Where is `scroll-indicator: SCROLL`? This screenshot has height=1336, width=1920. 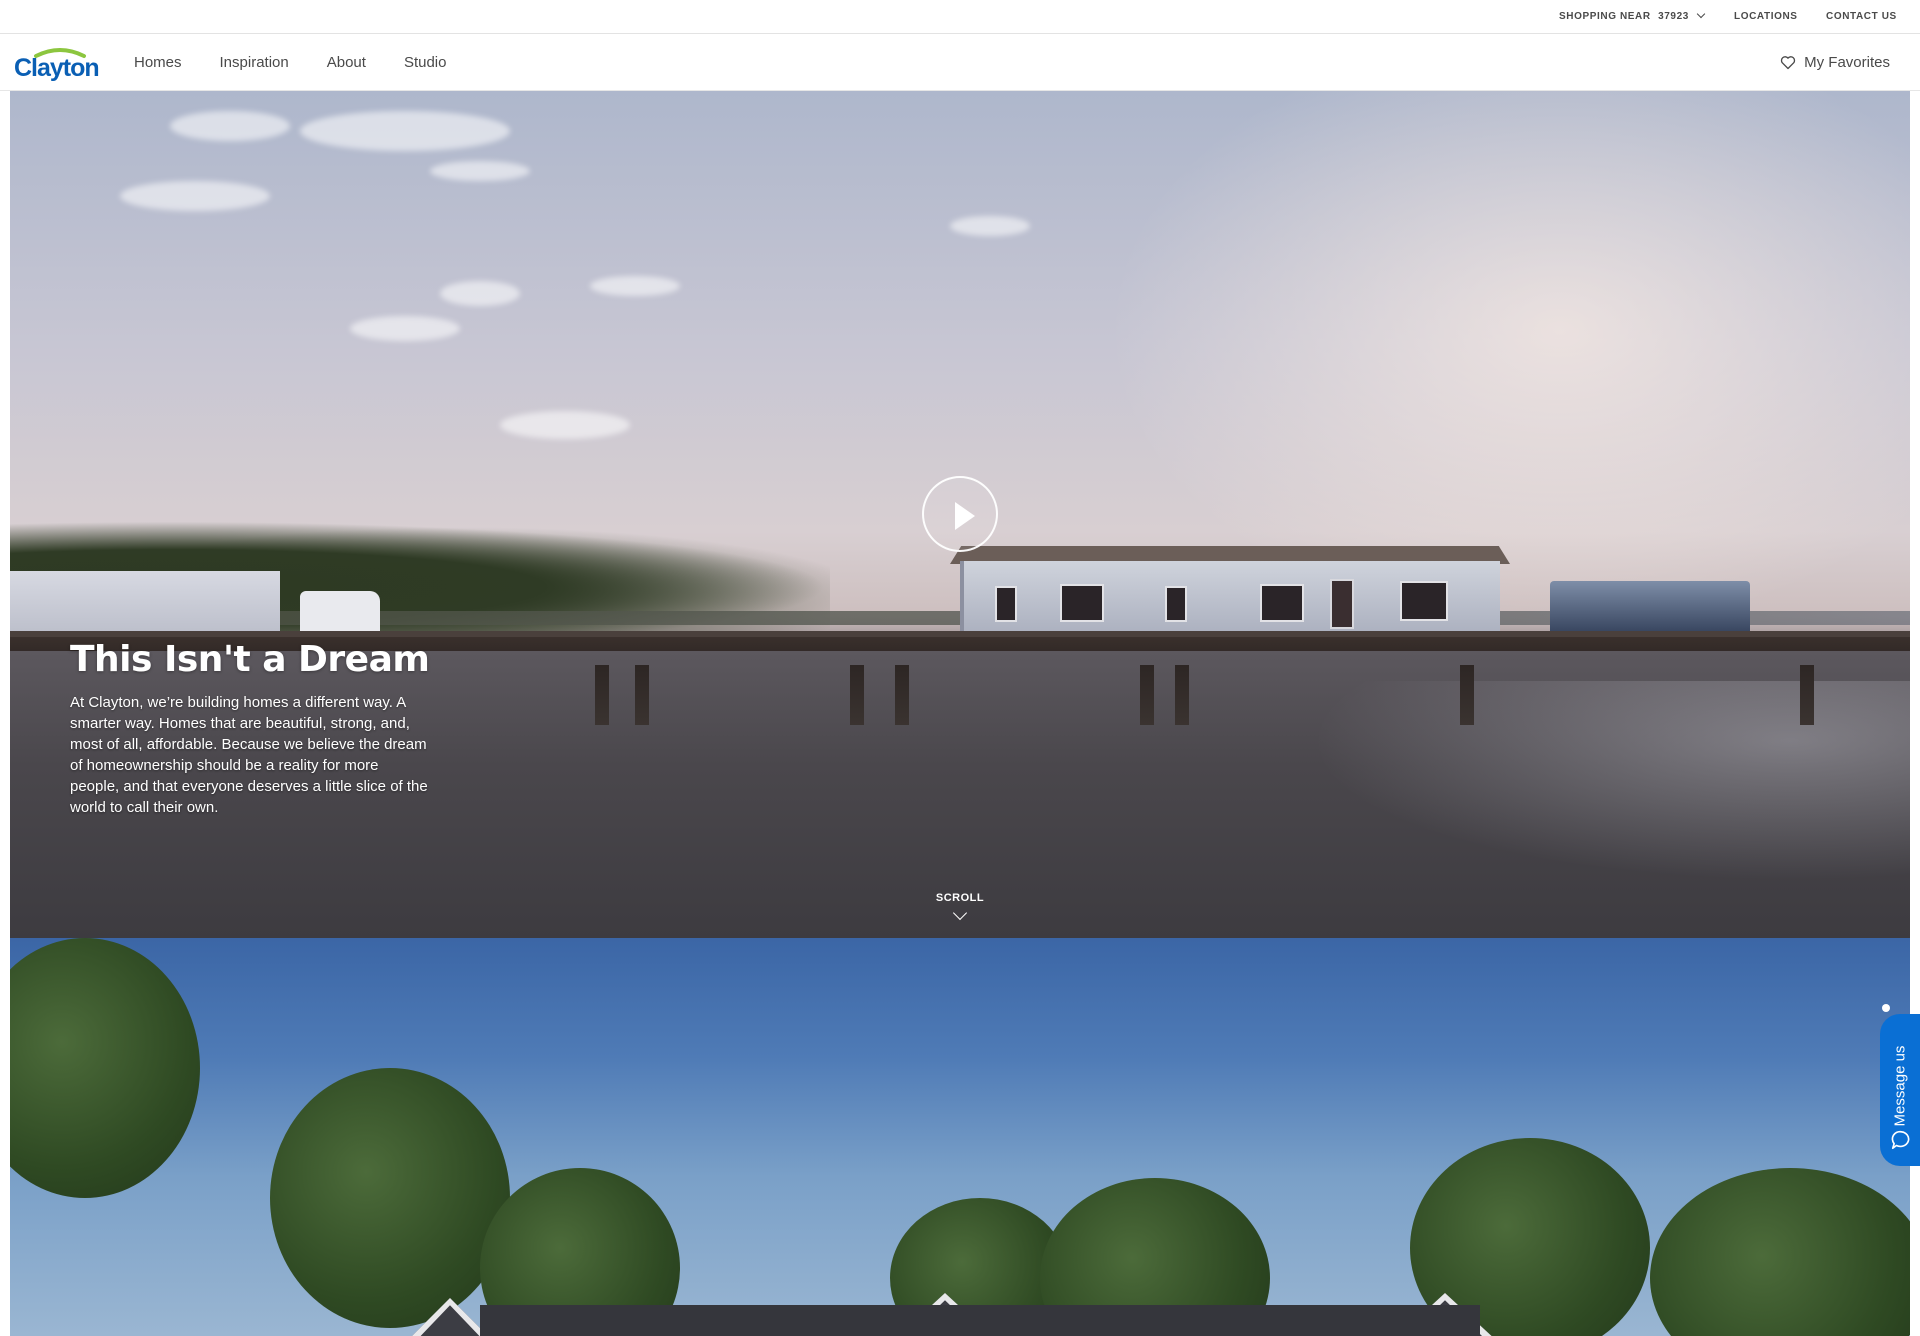
scroll-indicator: SCROLL is located at coordinates (960, 906).